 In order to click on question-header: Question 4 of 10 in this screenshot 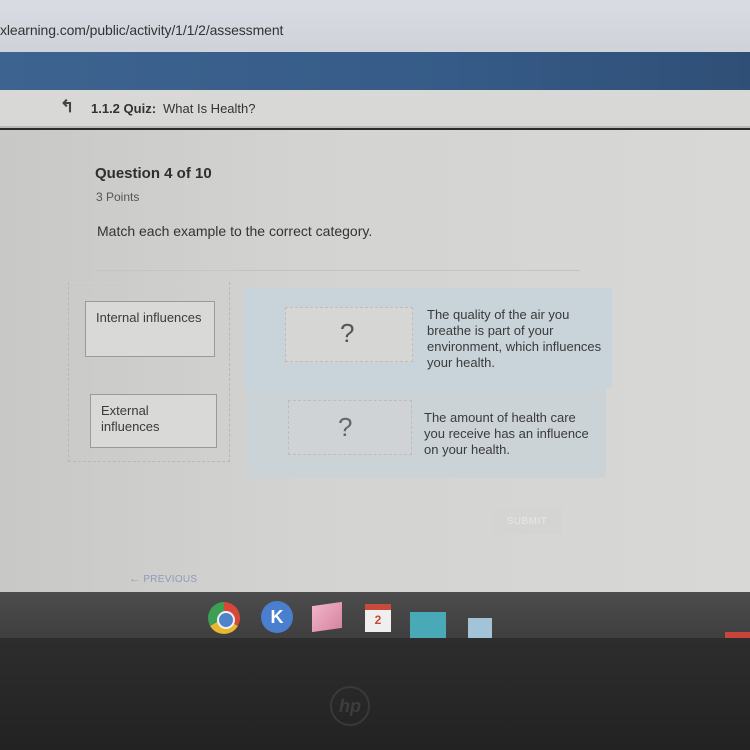, I will do `click(153, 173)`.